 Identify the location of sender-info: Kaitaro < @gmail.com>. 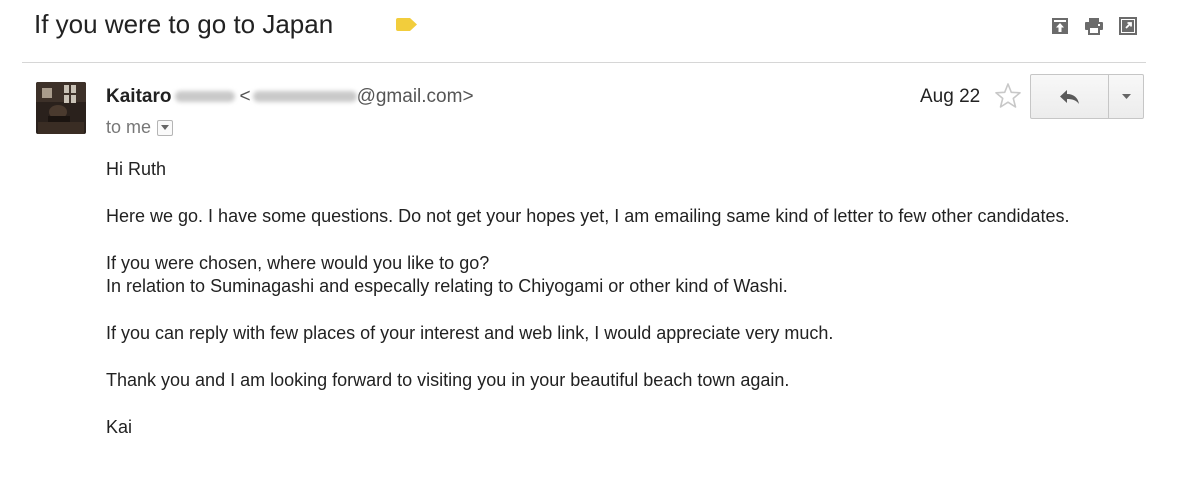
(290, 97).